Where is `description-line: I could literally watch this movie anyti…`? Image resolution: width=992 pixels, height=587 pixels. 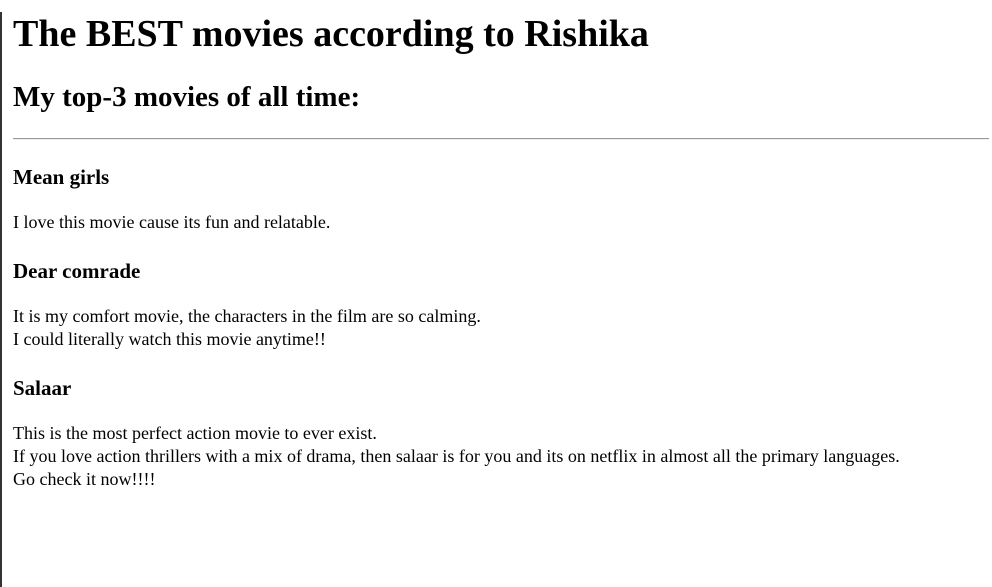 description-line: I could literally watch this movie anyti… is located at coordinates (169, 339).